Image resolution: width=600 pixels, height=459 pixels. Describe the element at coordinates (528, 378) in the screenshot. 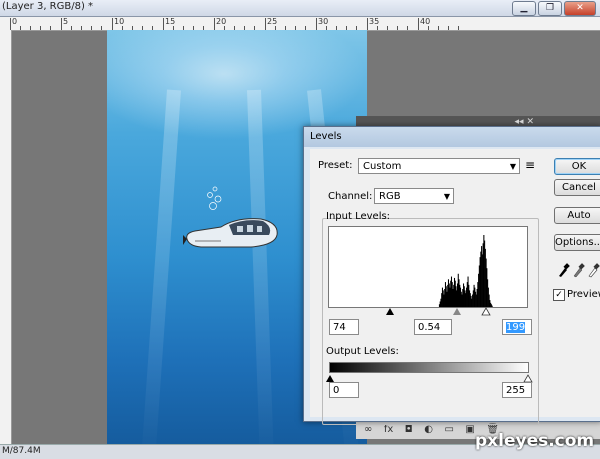

I see `output-white-slider` at that location.